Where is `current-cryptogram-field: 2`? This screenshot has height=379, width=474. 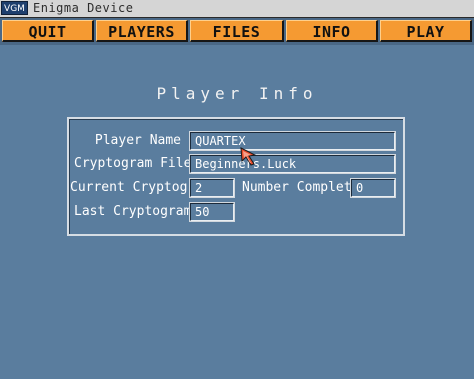 current-cryptogram-field: 2 is located at coordinates (212, 188).